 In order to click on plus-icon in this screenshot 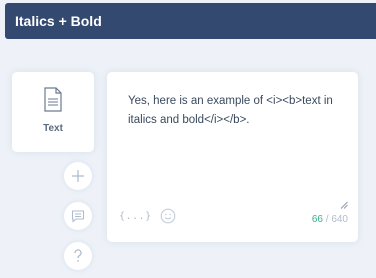, I will do `click(78, 176)`.